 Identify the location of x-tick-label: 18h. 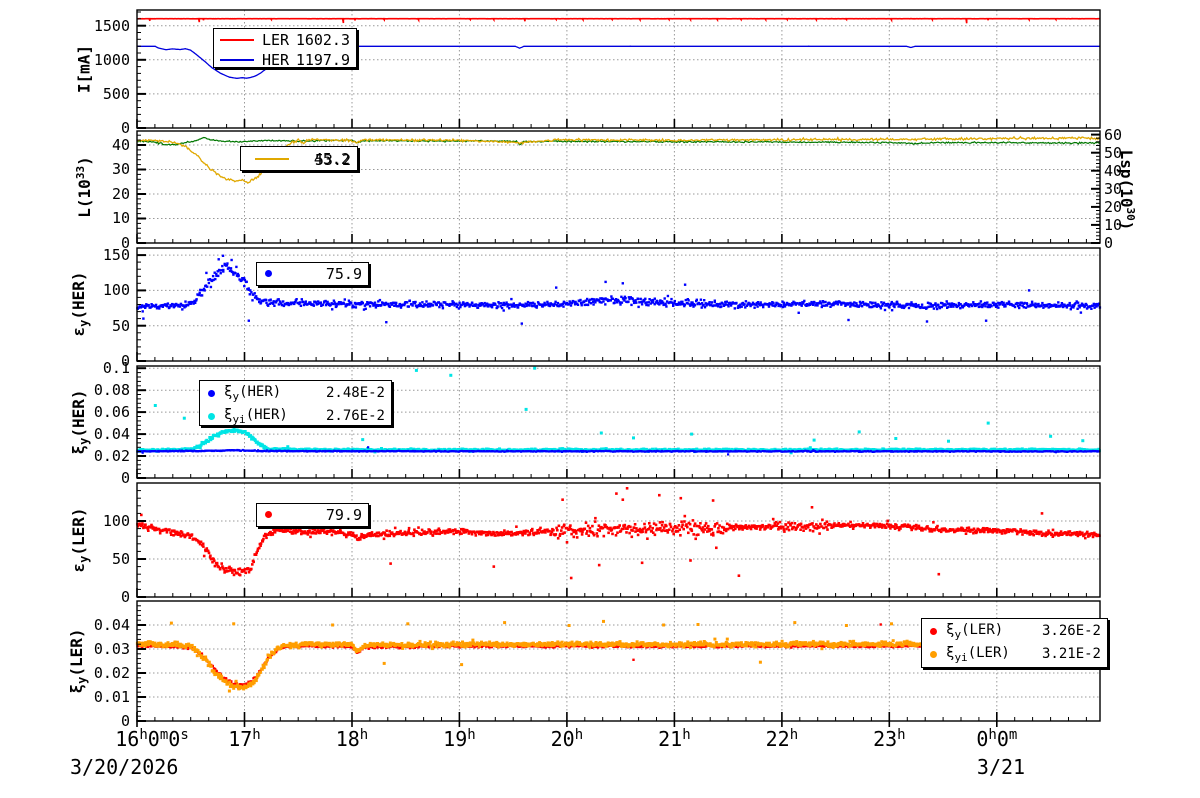
(352, 739).